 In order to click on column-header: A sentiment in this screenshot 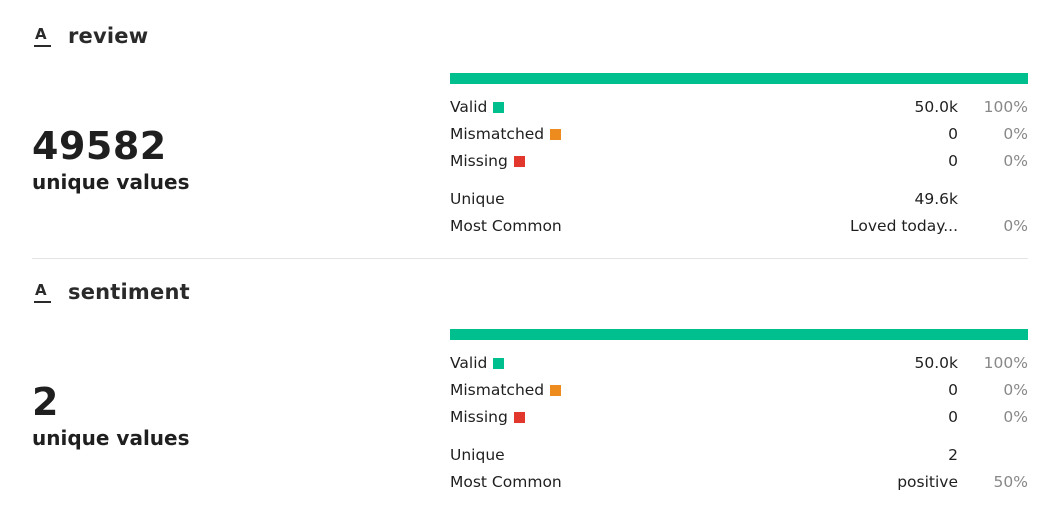, I will do `click(112, 292)`.